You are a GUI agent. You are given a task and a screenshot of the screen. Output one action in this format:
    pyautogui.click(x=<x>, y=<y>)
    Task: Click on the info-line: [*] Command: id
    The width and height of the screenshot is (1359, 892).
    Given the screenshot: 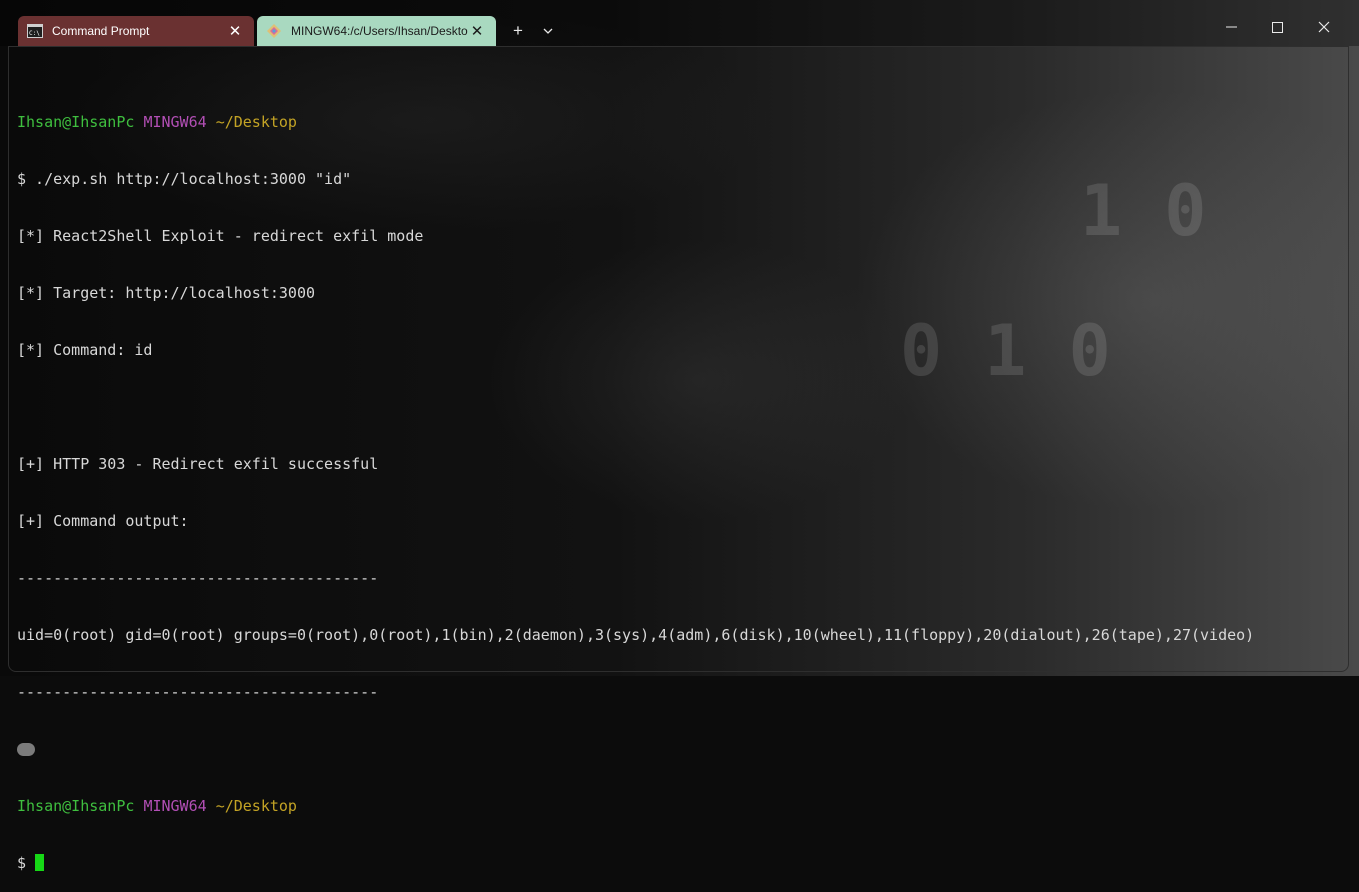 What is the action you would take?
    pyautogui.click(x=85, y=350)
    